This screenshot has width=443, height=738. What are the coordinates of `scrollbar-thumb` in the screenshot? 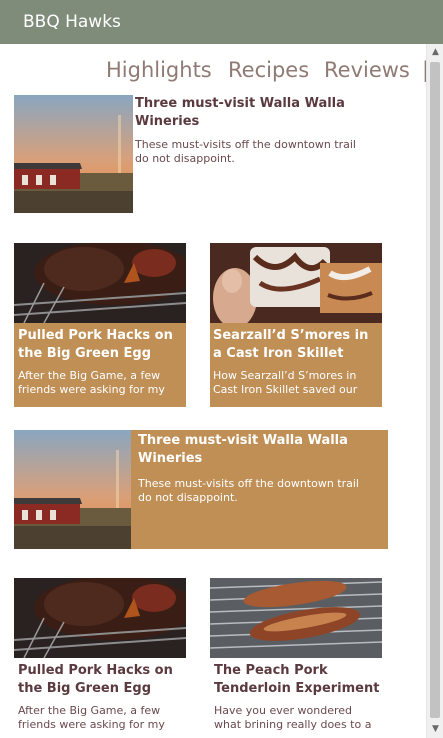 It's located at (435, 390).